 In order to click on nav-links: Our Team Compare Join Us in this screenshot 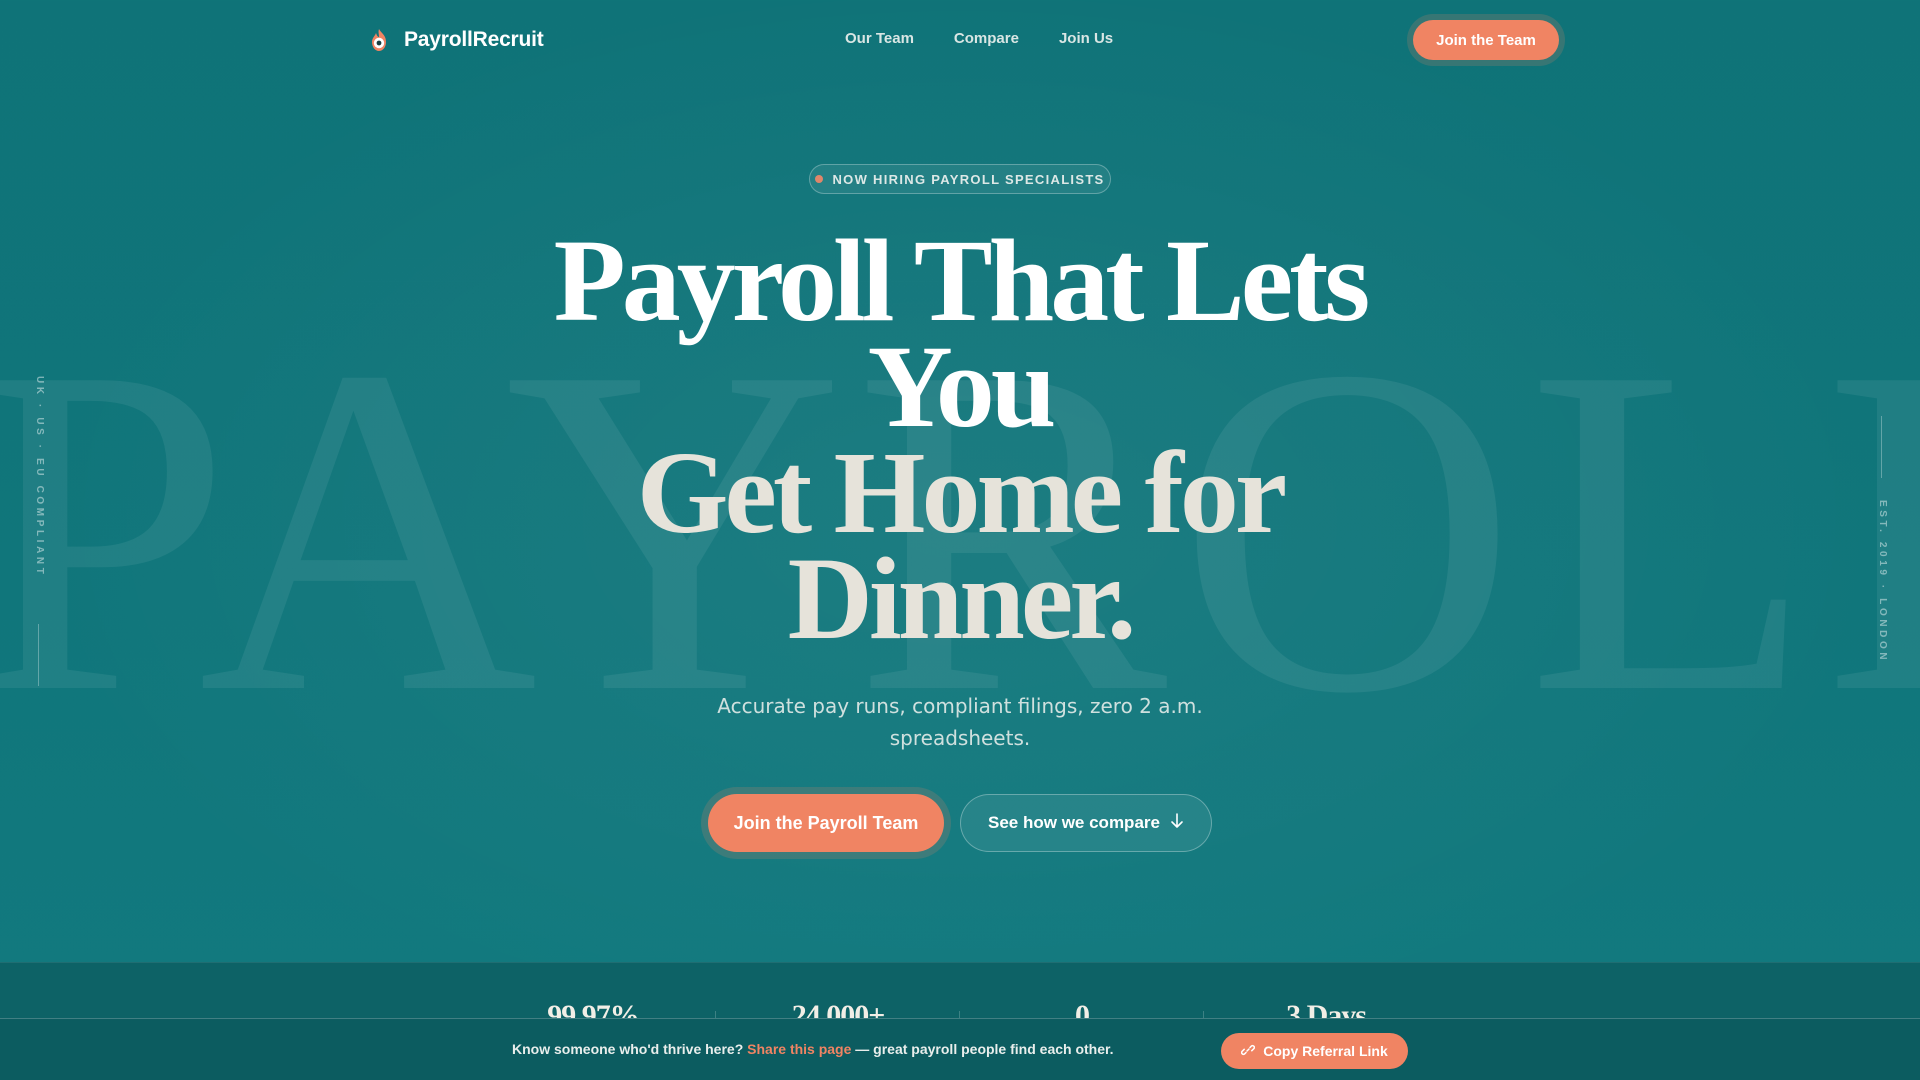, I will do `click(979, 38)`.